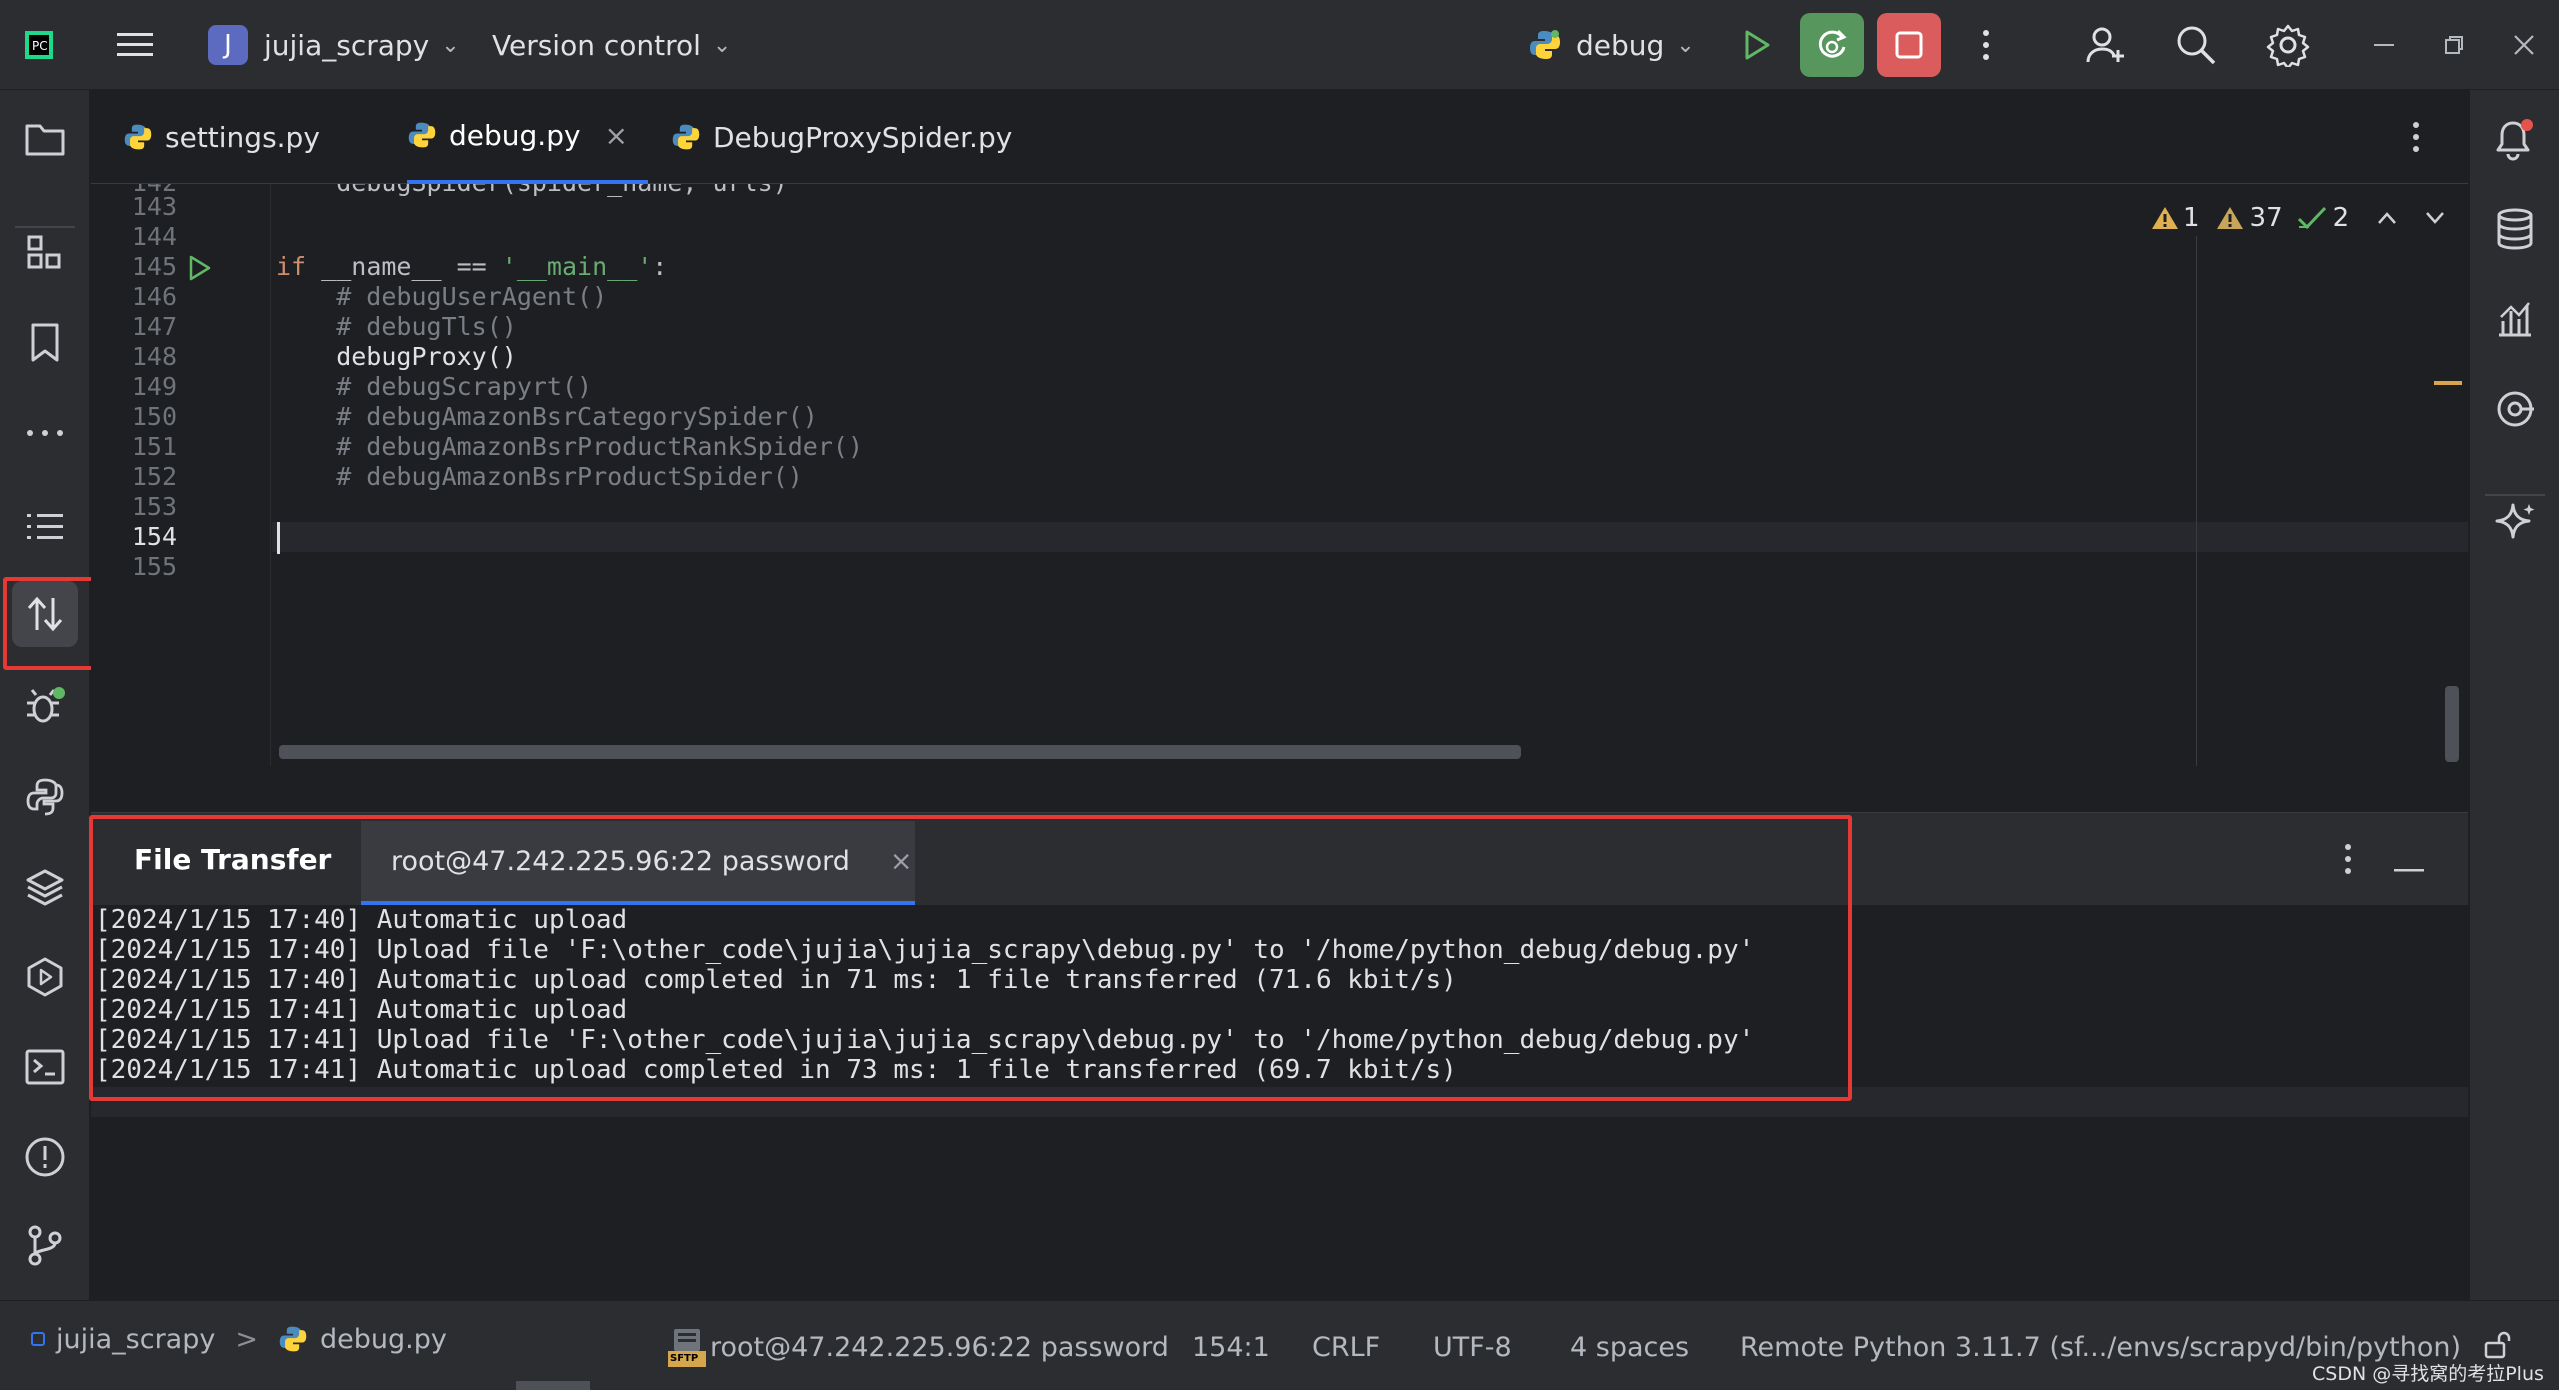  I want to click on version-control-label: Version control, so click(596, 45).